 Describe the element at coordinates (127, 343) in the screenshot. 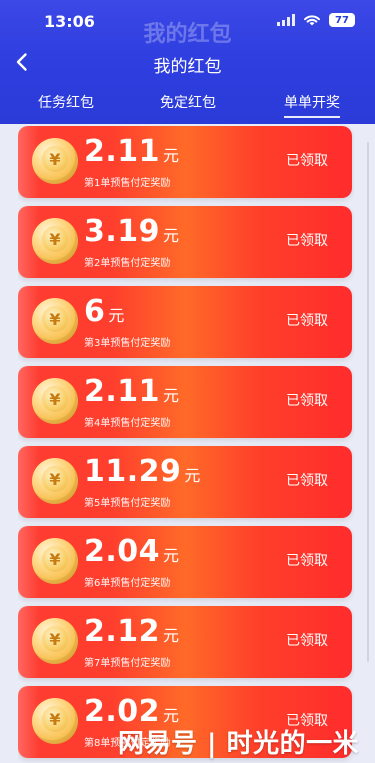

I see `redpacket-subtitle: 第3单预售付定奖励` at that location.